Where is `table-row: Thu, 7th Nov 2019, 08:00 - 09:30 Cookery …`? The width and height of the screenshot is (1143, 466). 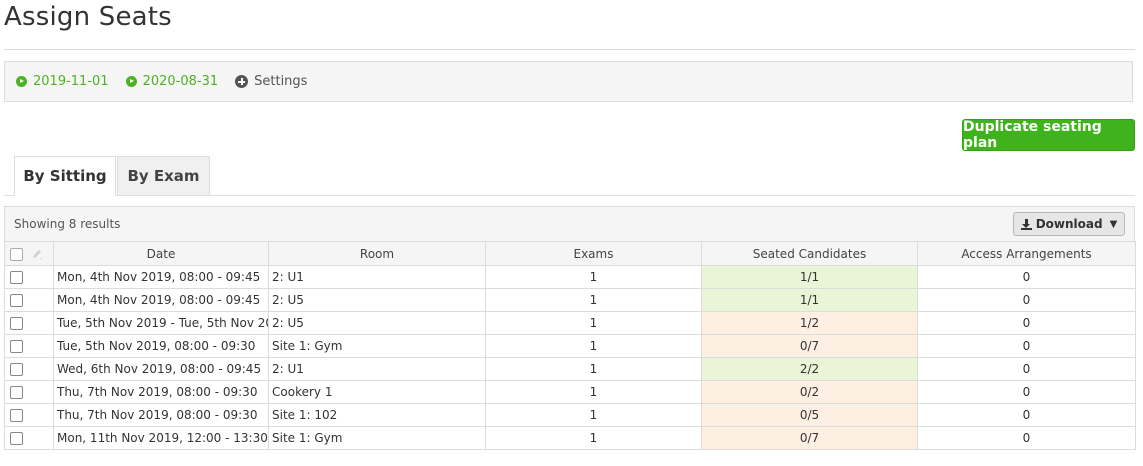 table-row: Thu, 7th Nov 2019, 08:00 - 09:30 Cookery … is located at coordinates (570, 392).